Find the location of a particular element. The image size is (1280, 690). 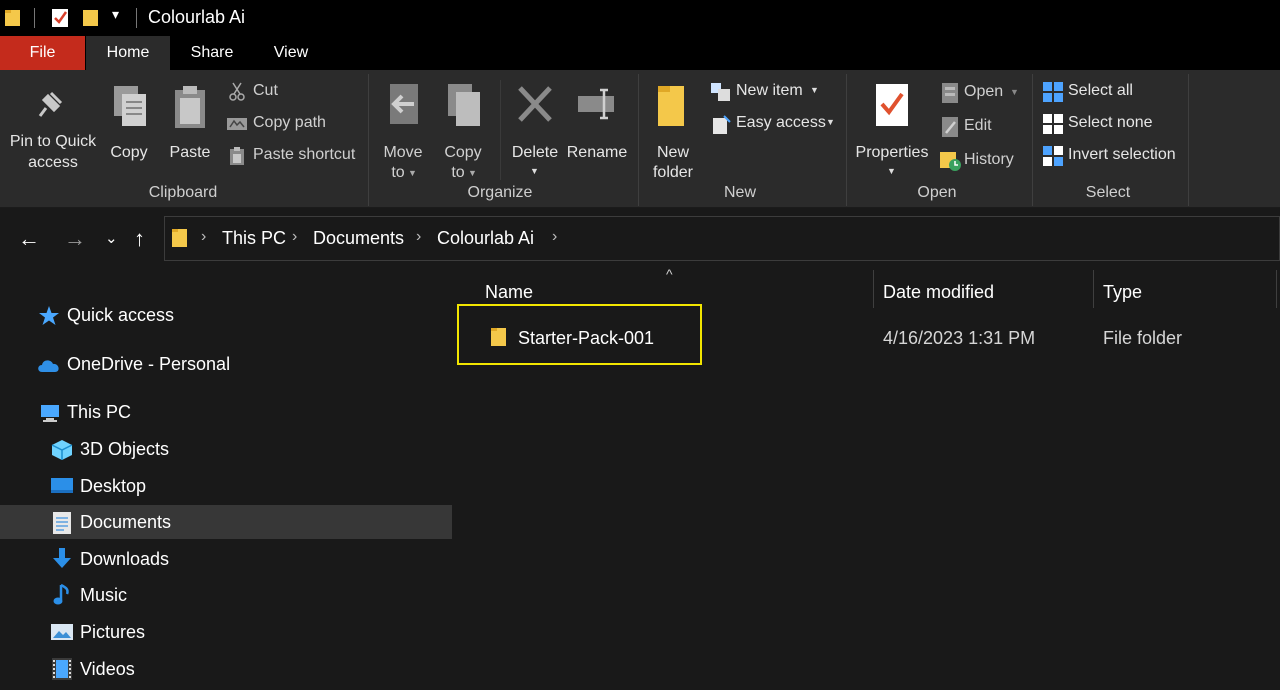

up-arrow-icon: ↑ is located at coordinates (139, 239).